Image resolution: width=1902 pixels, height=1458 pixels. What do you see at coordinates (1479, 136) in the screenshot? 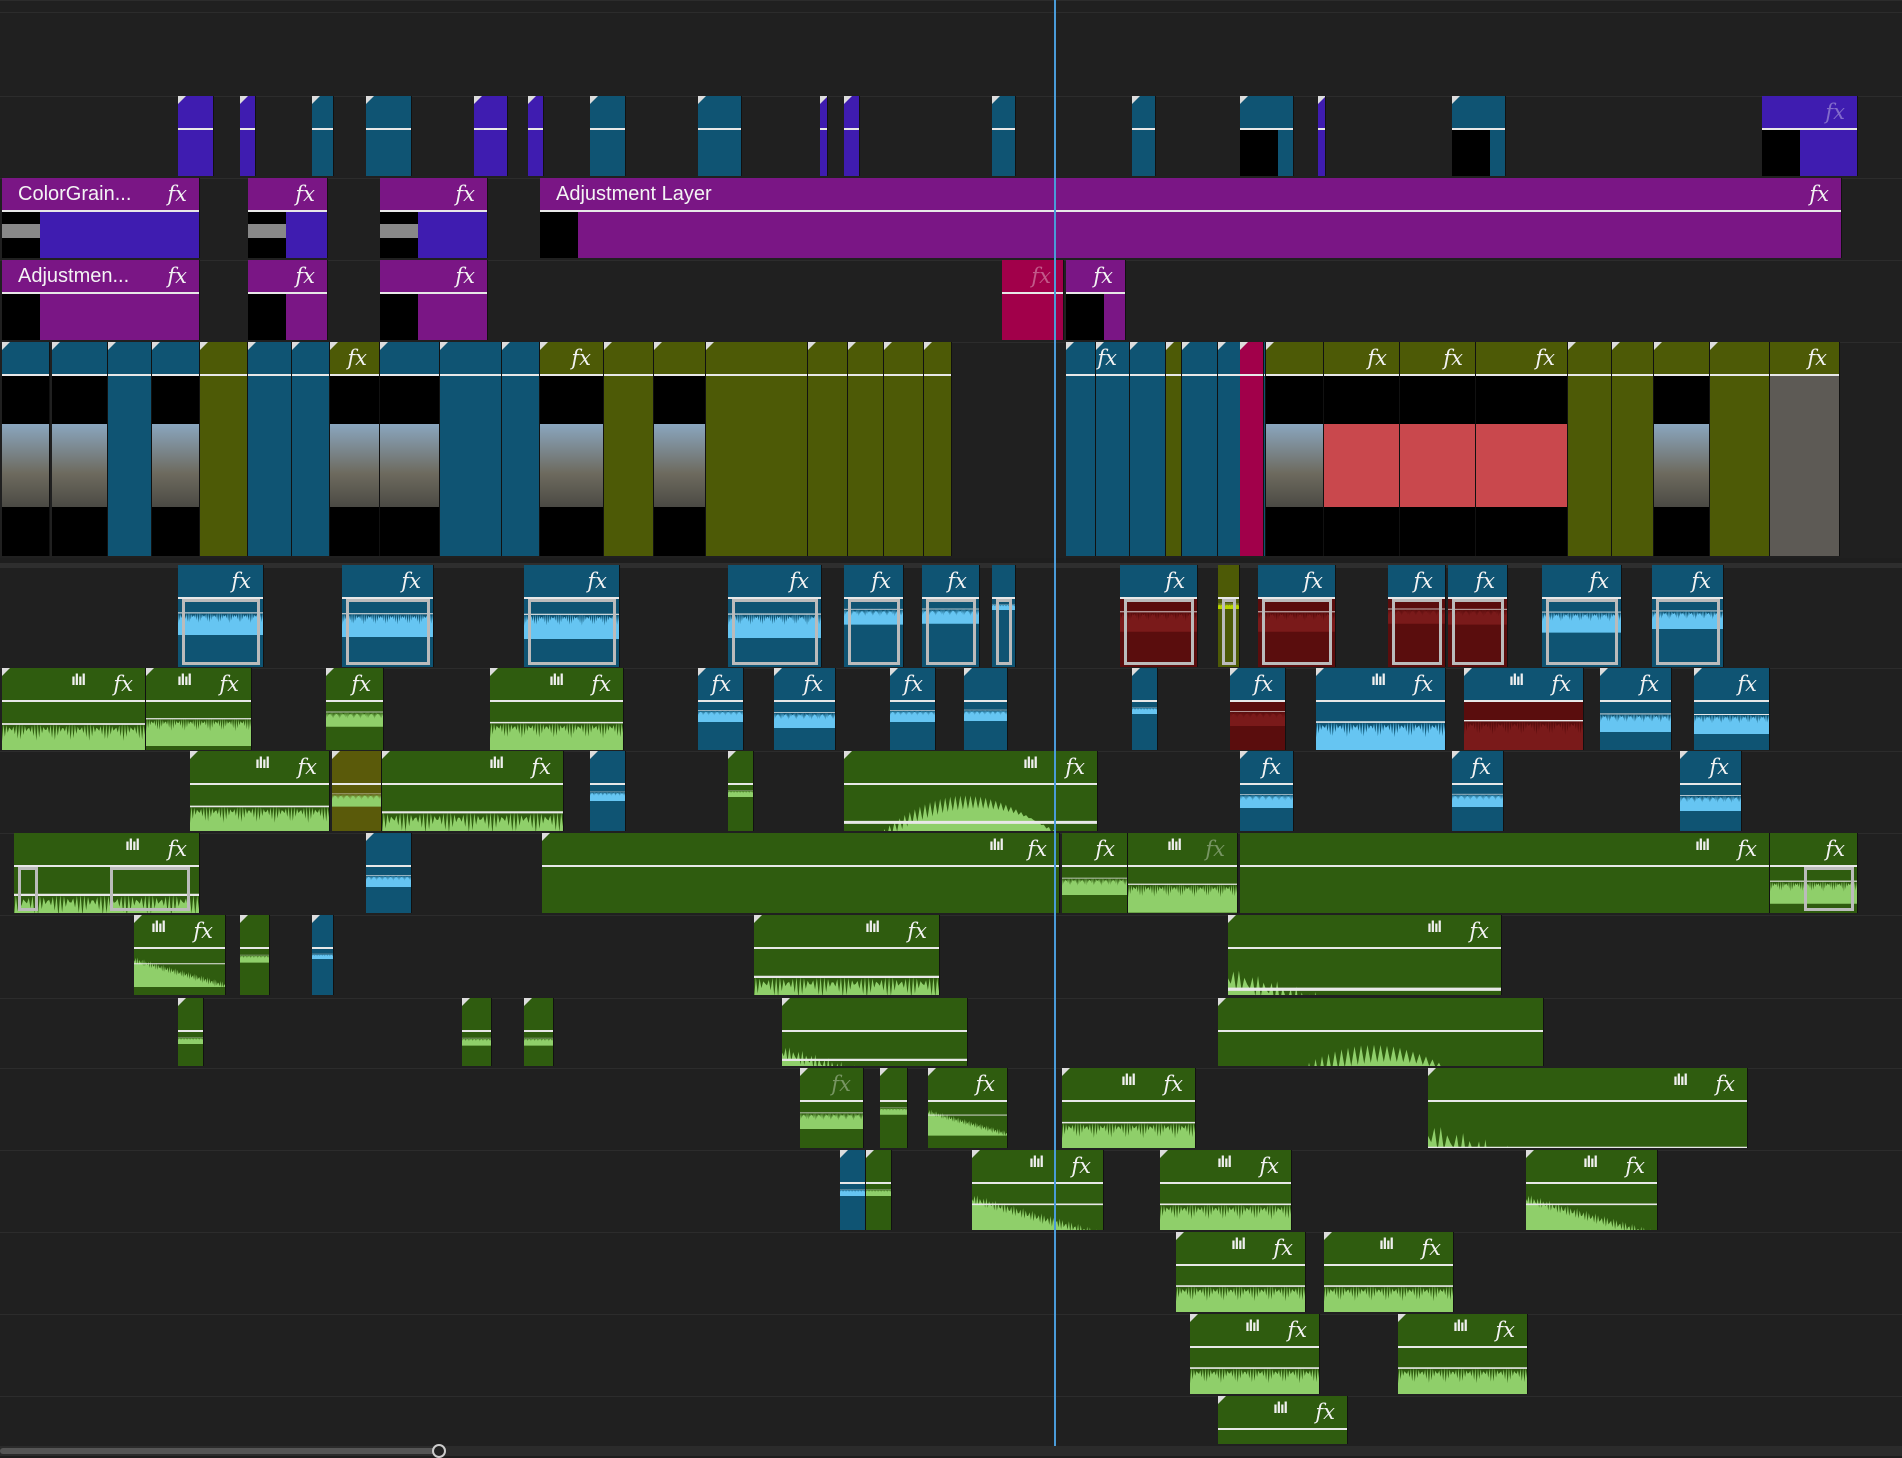
I see `clip` at bounding box center [1479, 136].